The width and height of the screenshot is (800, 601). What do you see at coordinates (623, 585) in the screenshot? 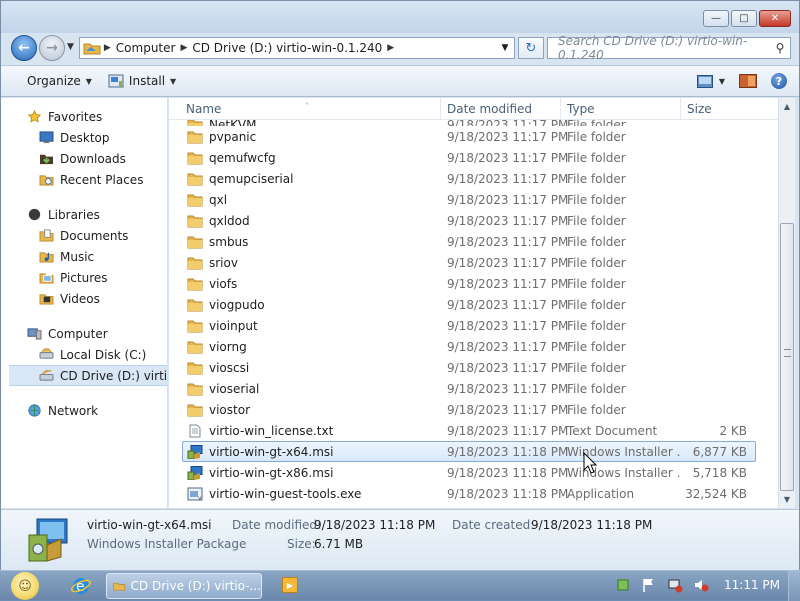
I see `safely-remove-hardware-icon` at bounding box center [623, 585].